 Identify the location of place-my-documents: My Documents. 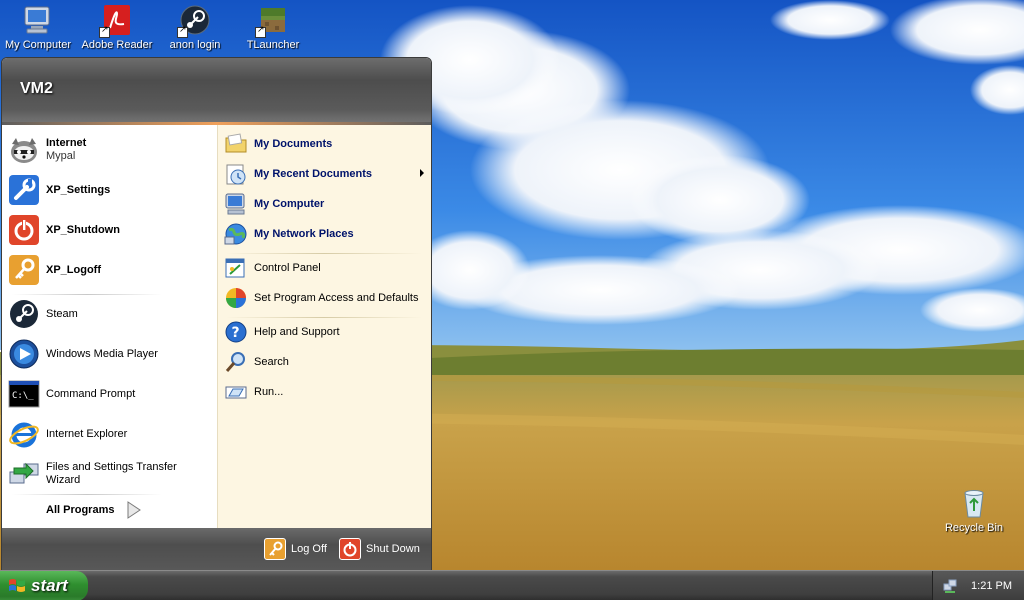
(326, 144).